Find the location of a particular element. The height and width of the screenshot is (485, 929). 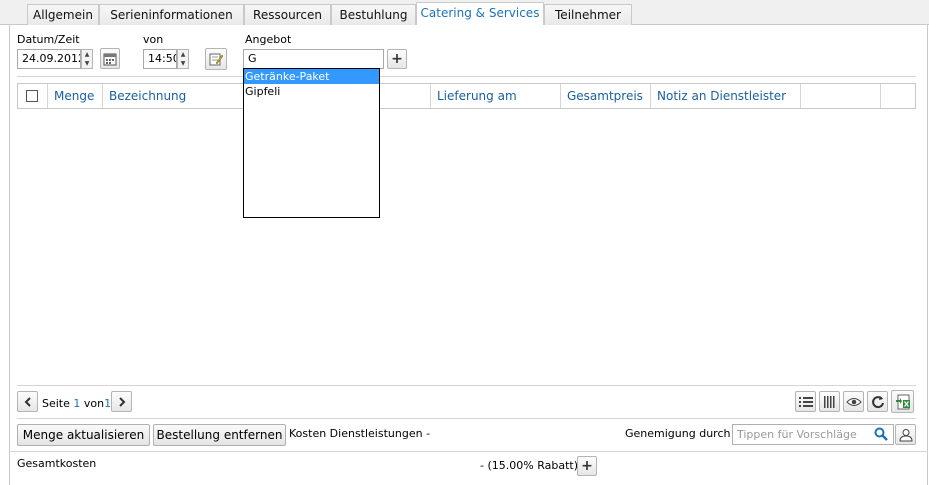

edit-time-button is located at coordinates (216, 59).